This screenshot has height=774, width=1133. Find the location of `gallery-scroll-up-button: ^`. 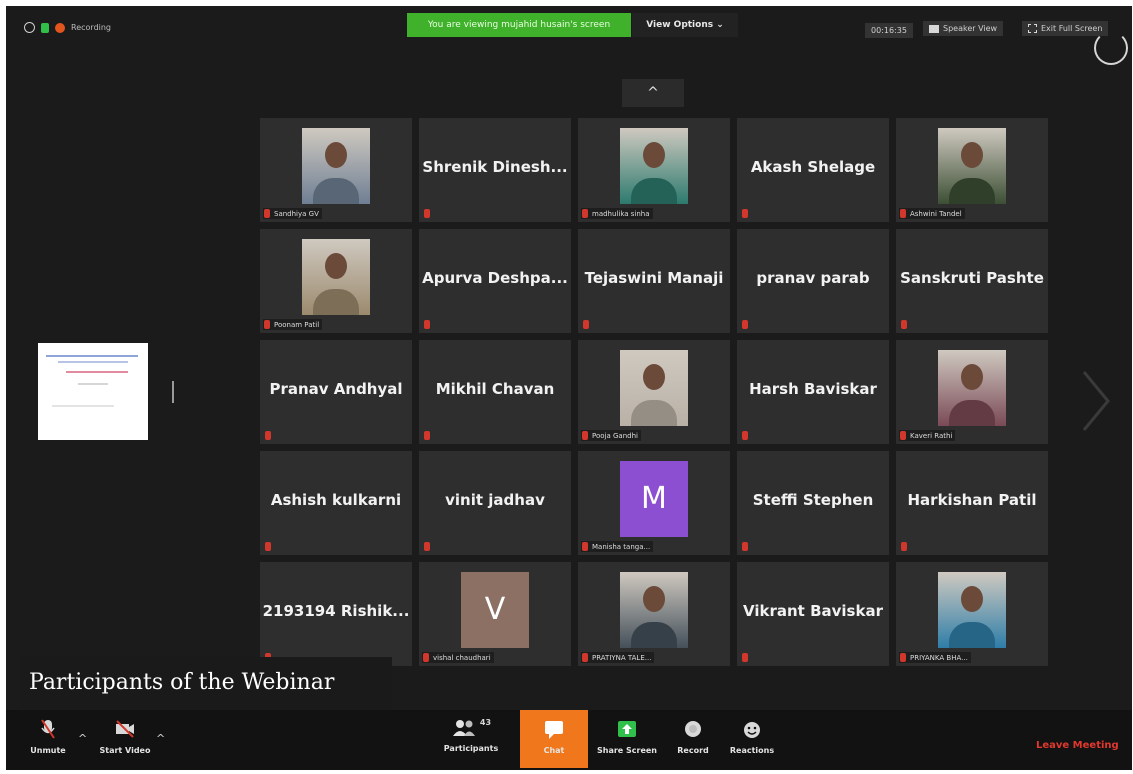

gallery-scroll-up-button: ^ is located at coordinates (653, 93).